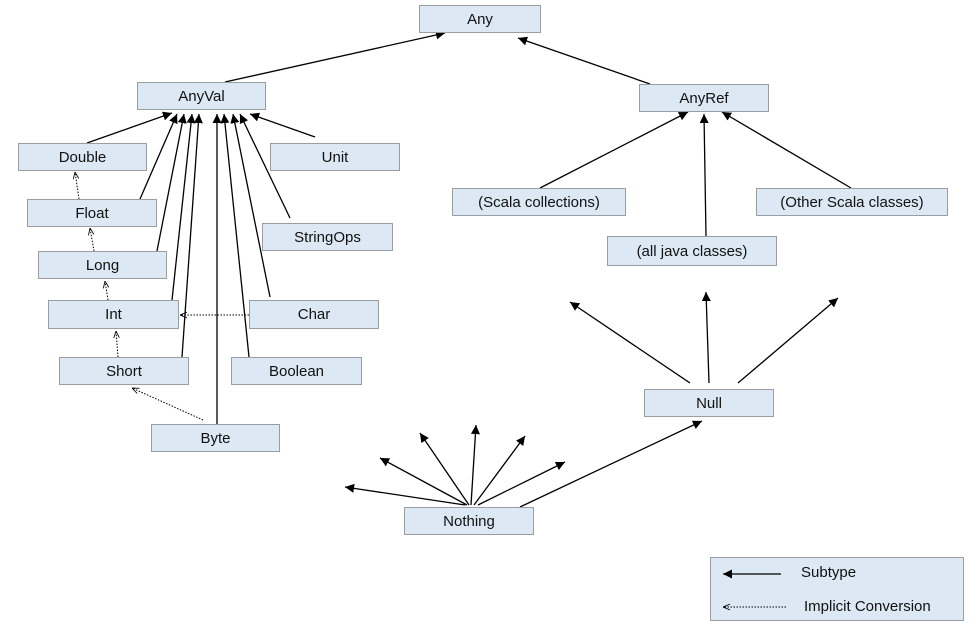  Describe the element at coordinates (611, 464) in the screenshot. I see `subtype-edge-nothing-null` at that location.